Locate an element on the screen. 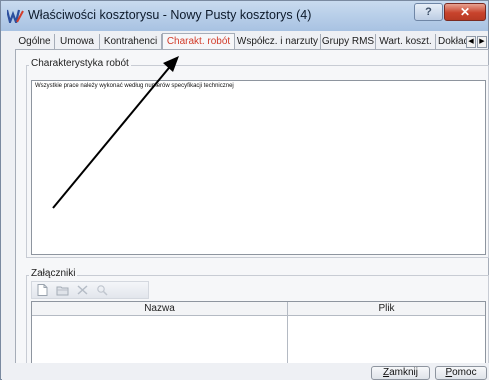 The height and width of the screenshot is (381, 489). characteristics-group-label: Charakterystyka robót is located at coordinates (80, 63).